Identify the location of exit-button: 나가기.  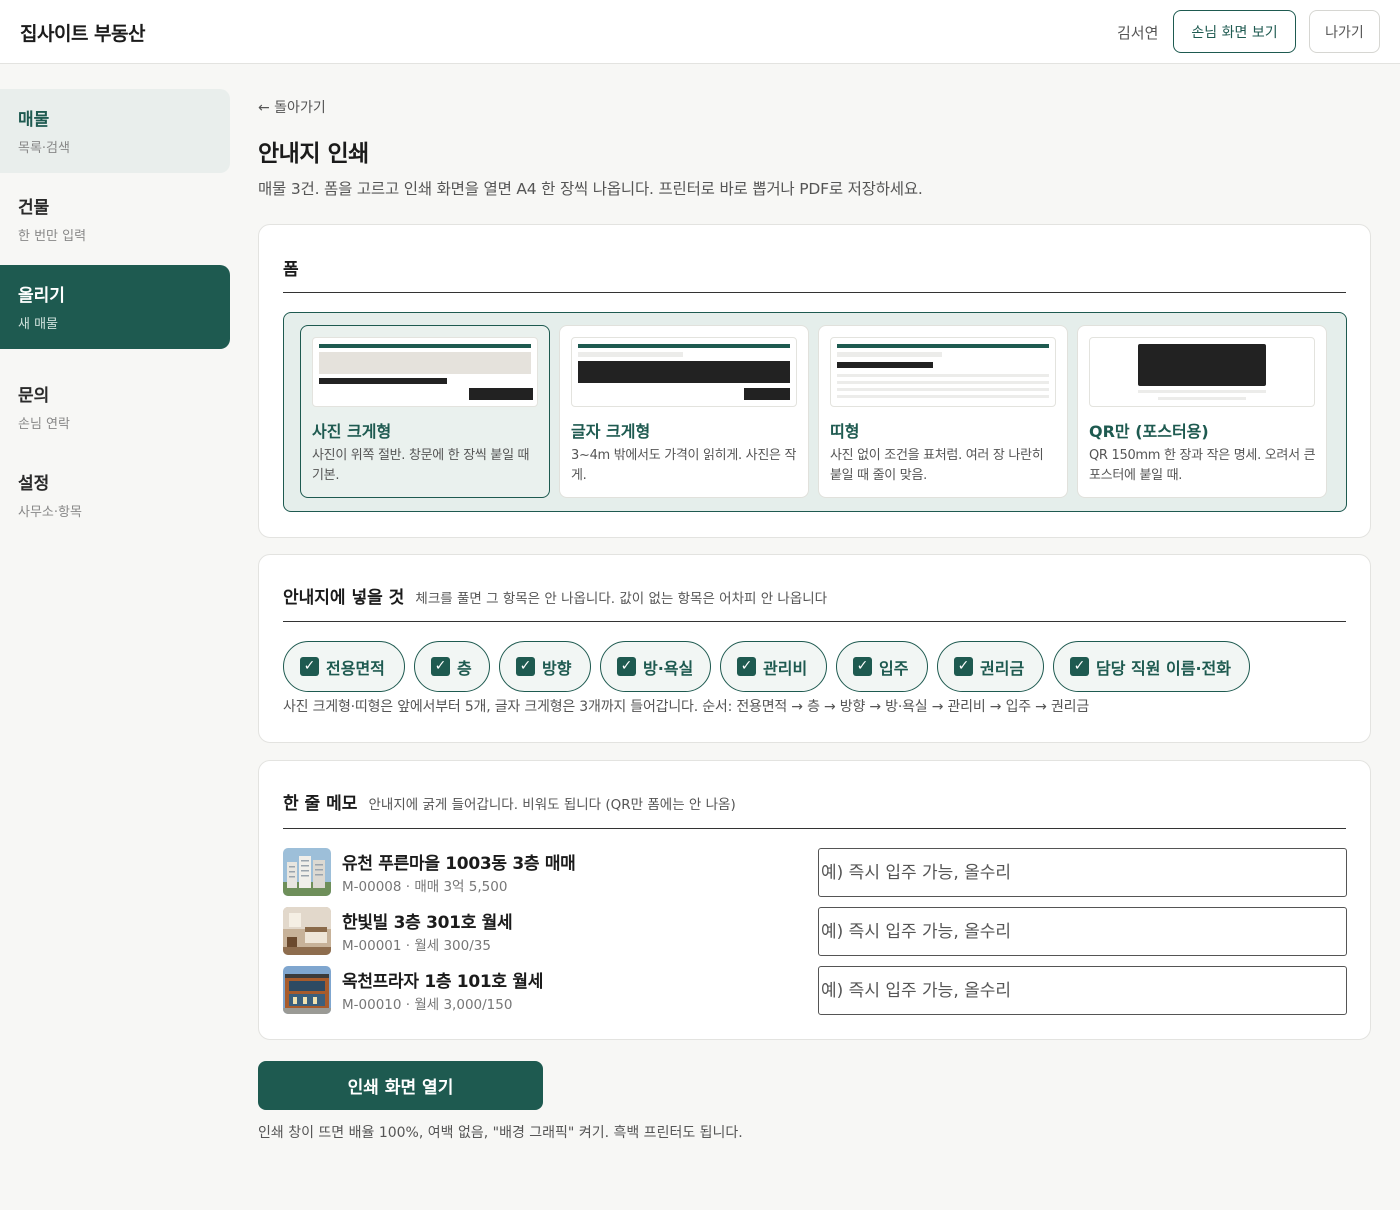
(1344, 31).